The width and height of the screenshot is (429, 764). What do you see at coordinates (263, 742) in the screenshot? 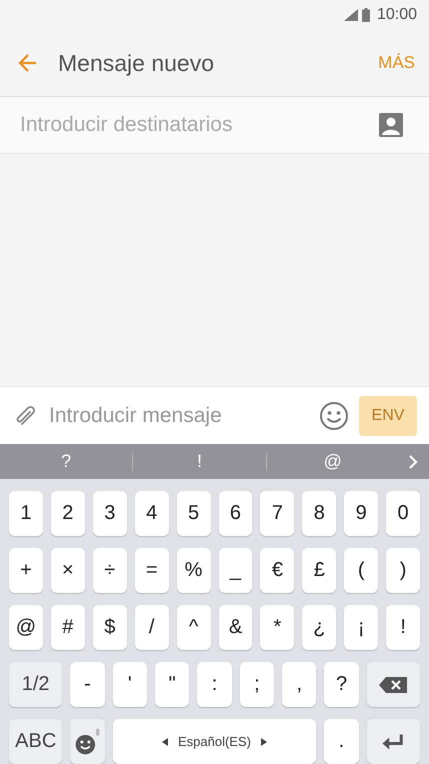
I see `right-triangle-icon` at bounding box center [263, 742].